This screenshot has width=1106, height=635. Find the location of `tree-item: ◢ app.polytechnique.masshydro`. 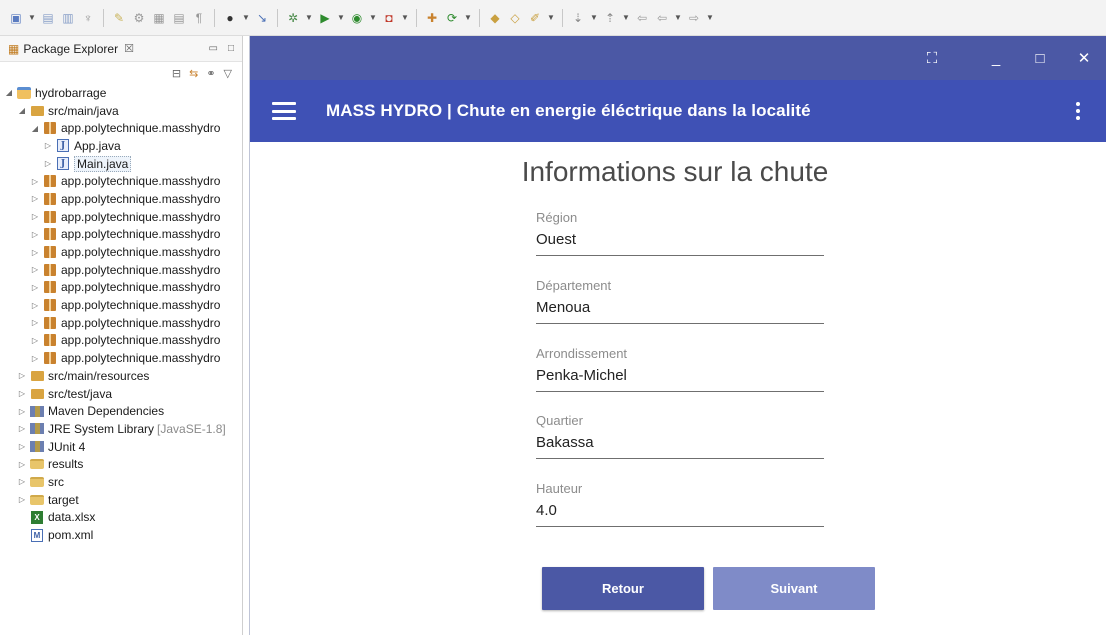

tree-item: ◢ app.polytechnique.masshydro is located at coordinates (121, 128).